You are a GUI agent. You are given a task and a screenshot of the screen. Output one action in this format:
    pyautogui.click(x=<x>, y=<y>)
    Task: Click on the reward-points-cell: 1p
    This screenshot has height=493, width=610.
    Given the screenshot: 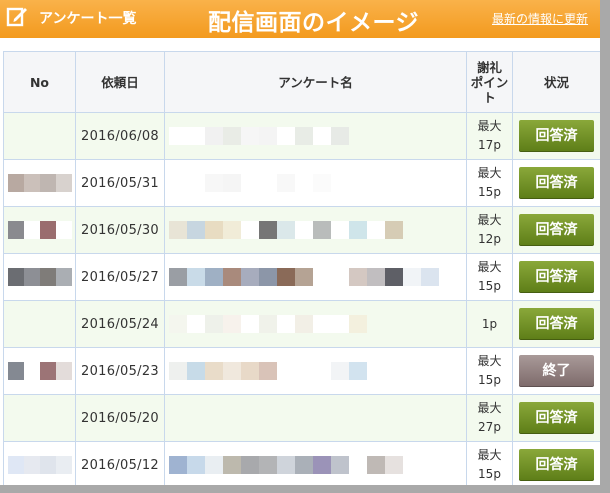 What is the action you would take?
    pyautogui.click(x=489, y=324)
    